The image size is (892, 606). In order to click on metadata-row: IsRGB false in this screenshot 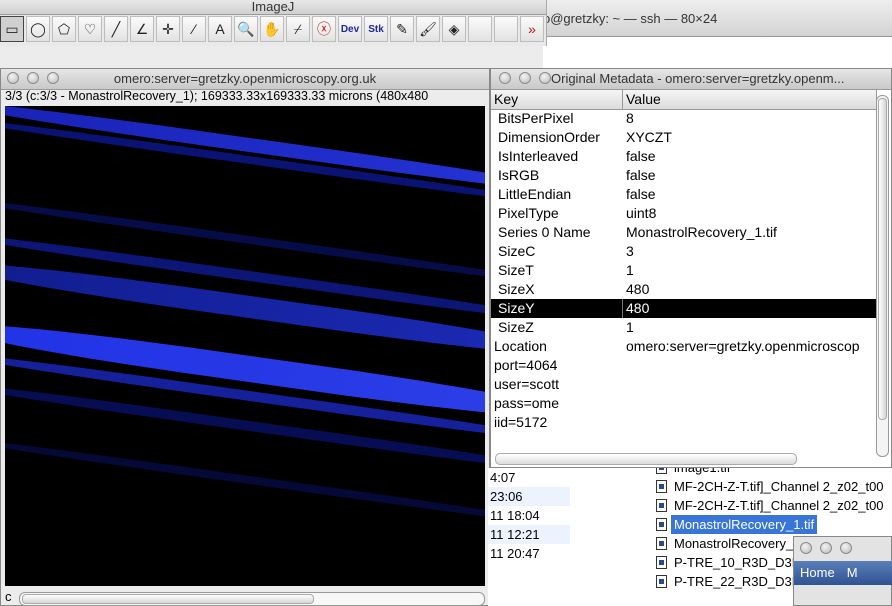, I will do `click(684, 175)`.